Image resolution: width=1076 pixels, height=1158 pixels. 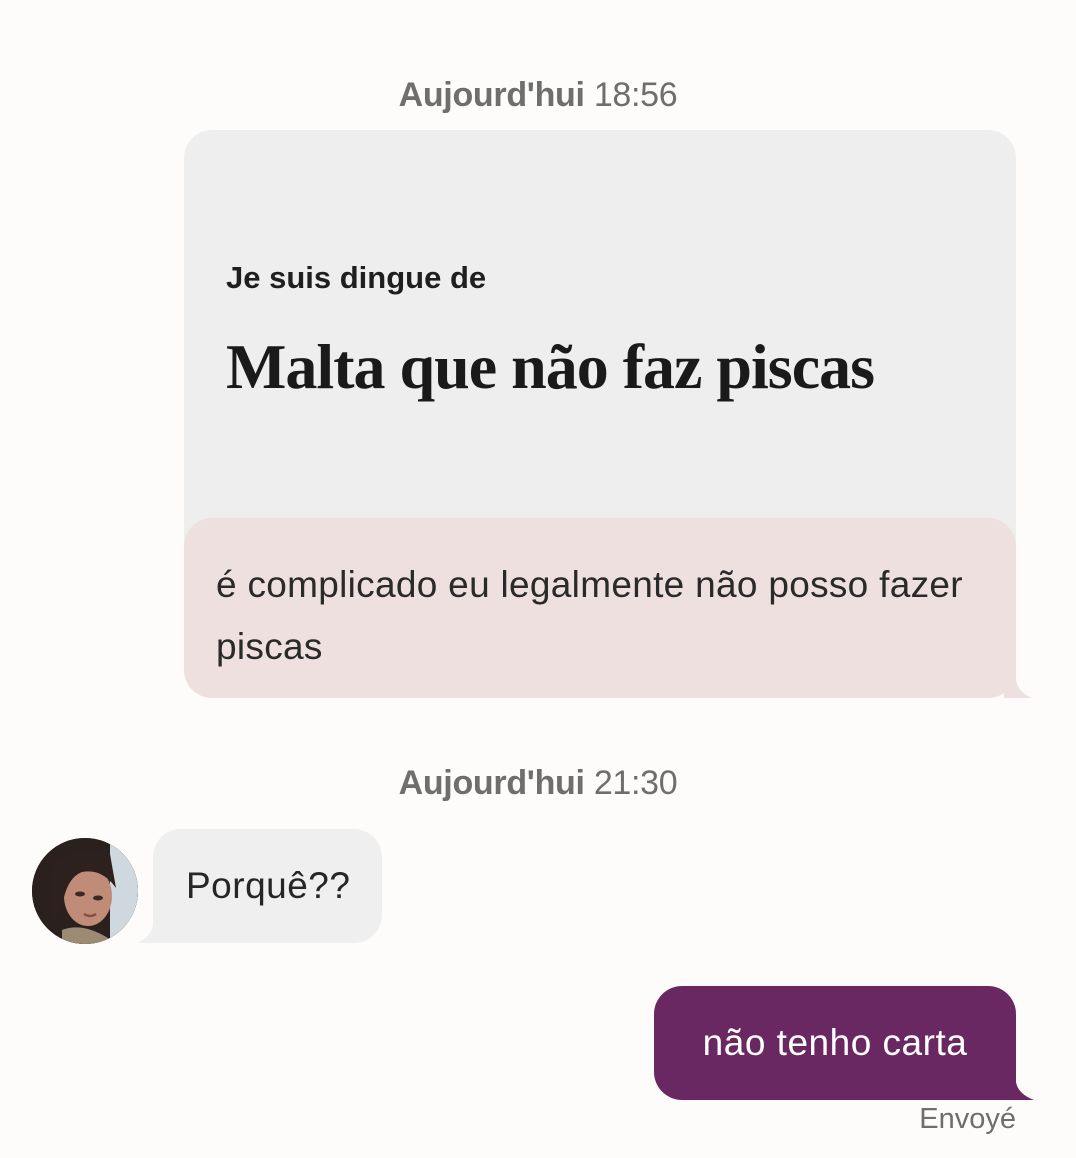 I want to click on outgoing-message-bubble: não tenho carta, so click(x=835, y=1043).